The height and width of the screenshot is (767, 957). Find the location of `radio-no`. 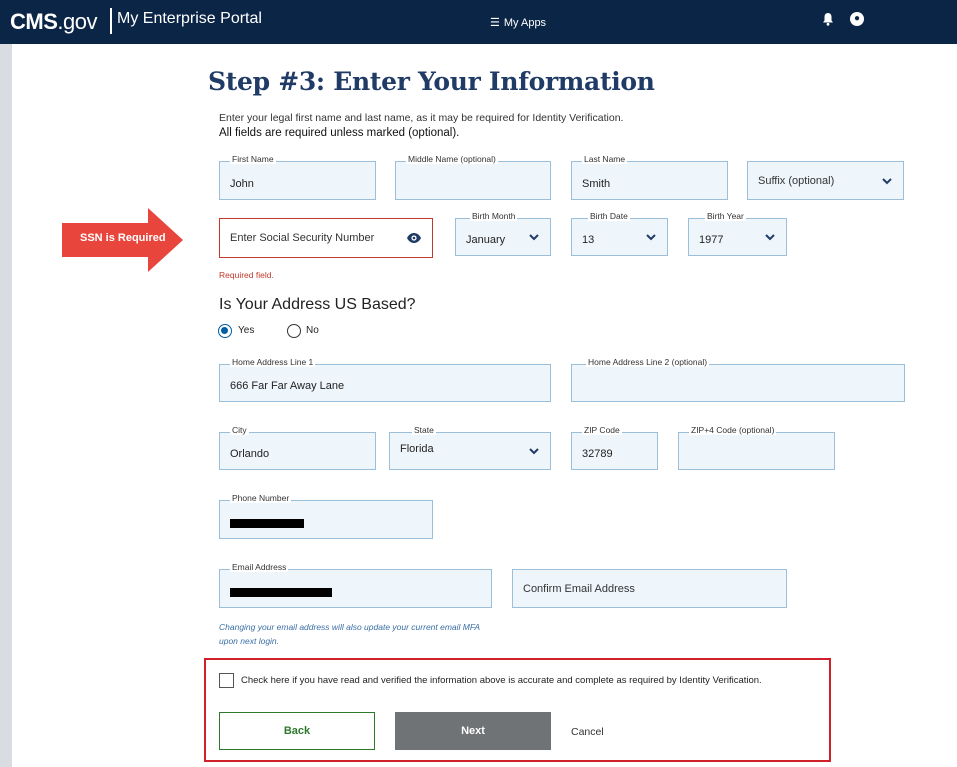

radio-no is located at coordinates (294, 331).